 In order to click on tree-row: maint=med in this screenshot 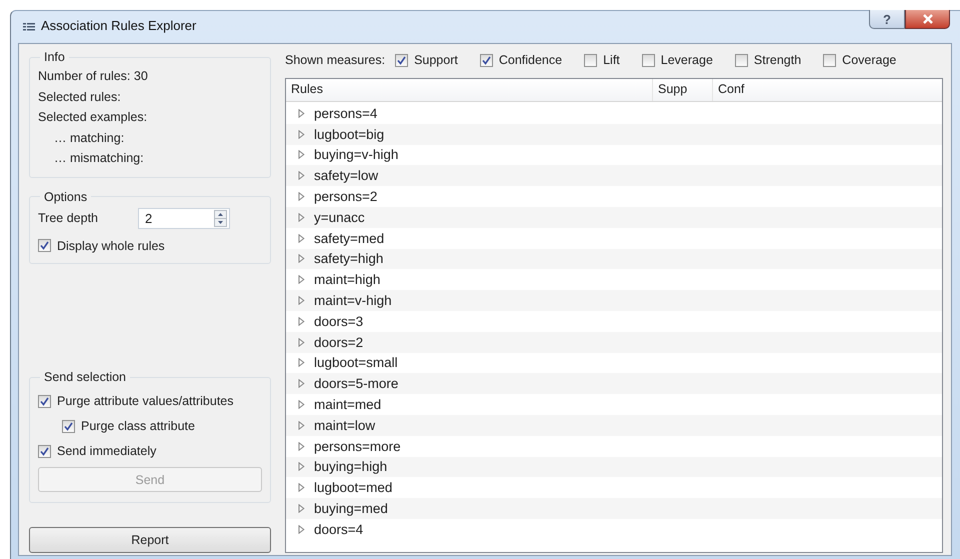, I will do `click(614, 404)`.